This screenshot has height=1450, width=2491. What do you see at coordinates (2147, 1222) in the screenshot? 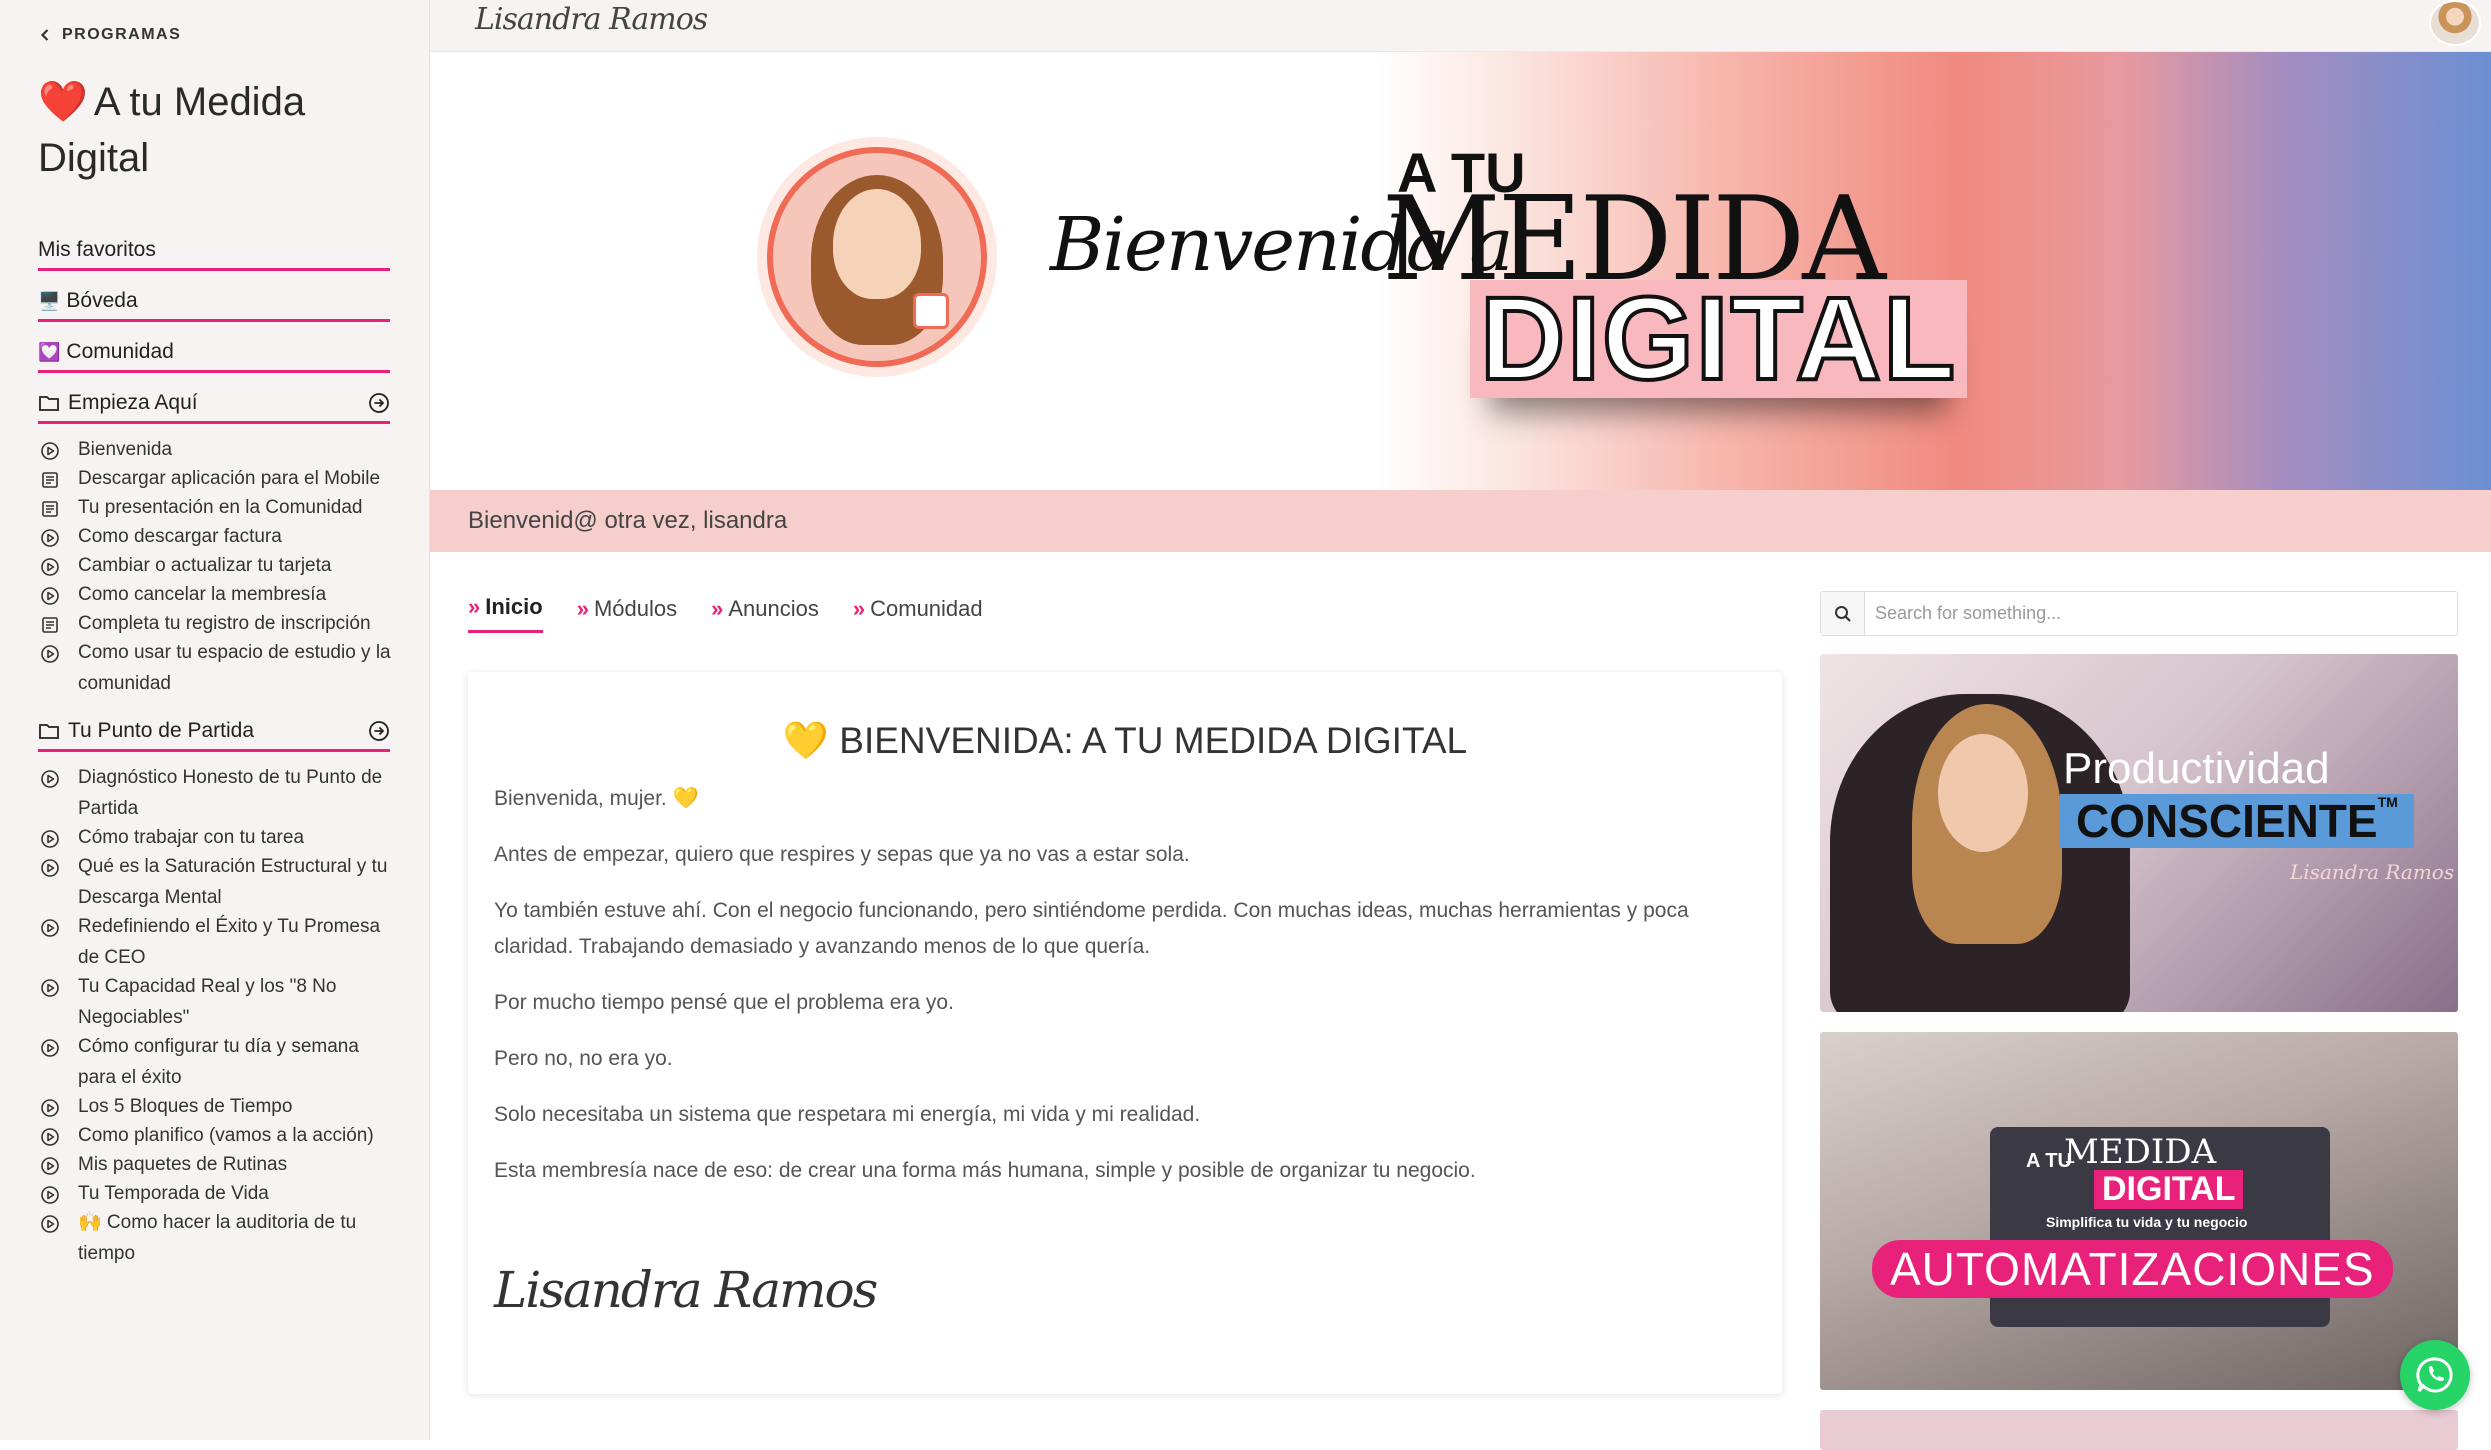
I see `promo2-tagline: Simplifica tu vida y tu negocio` at bounding box center [2147, 1222].